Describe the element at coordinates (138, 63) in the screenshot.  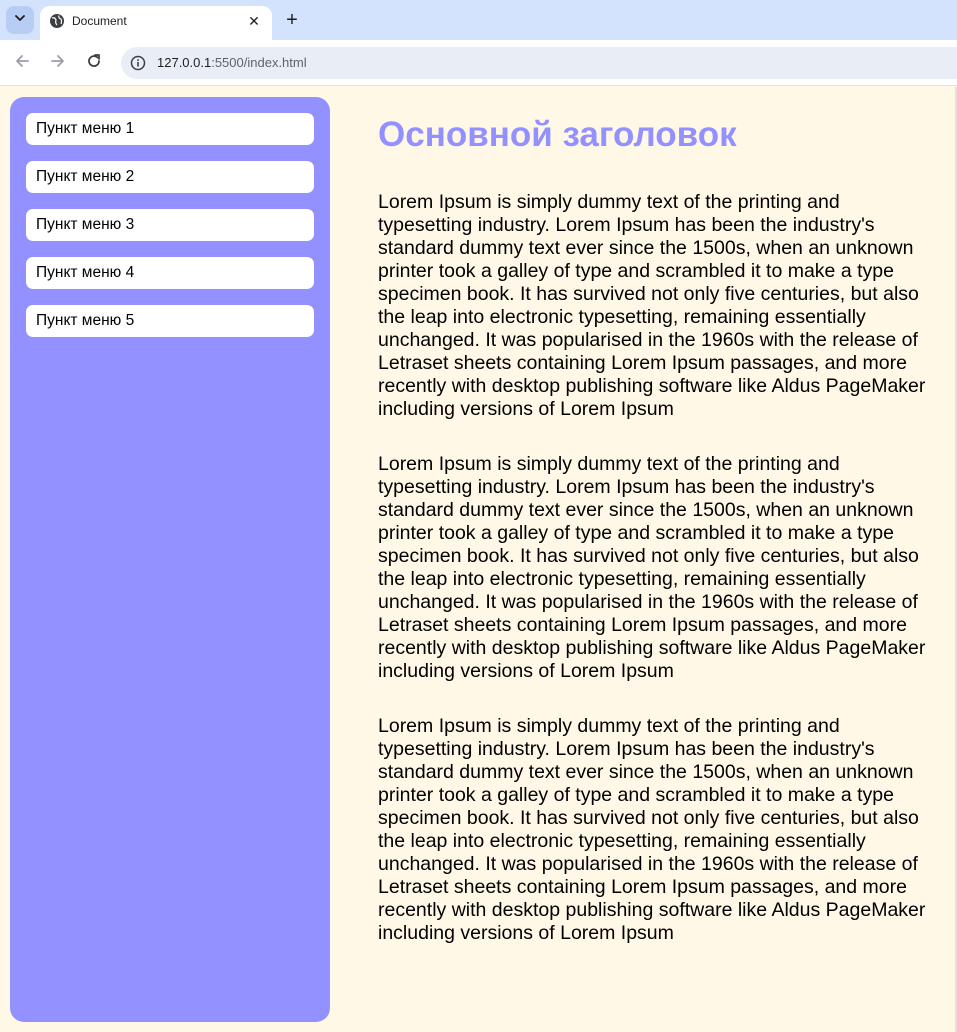
I see `info-icon` at that location.